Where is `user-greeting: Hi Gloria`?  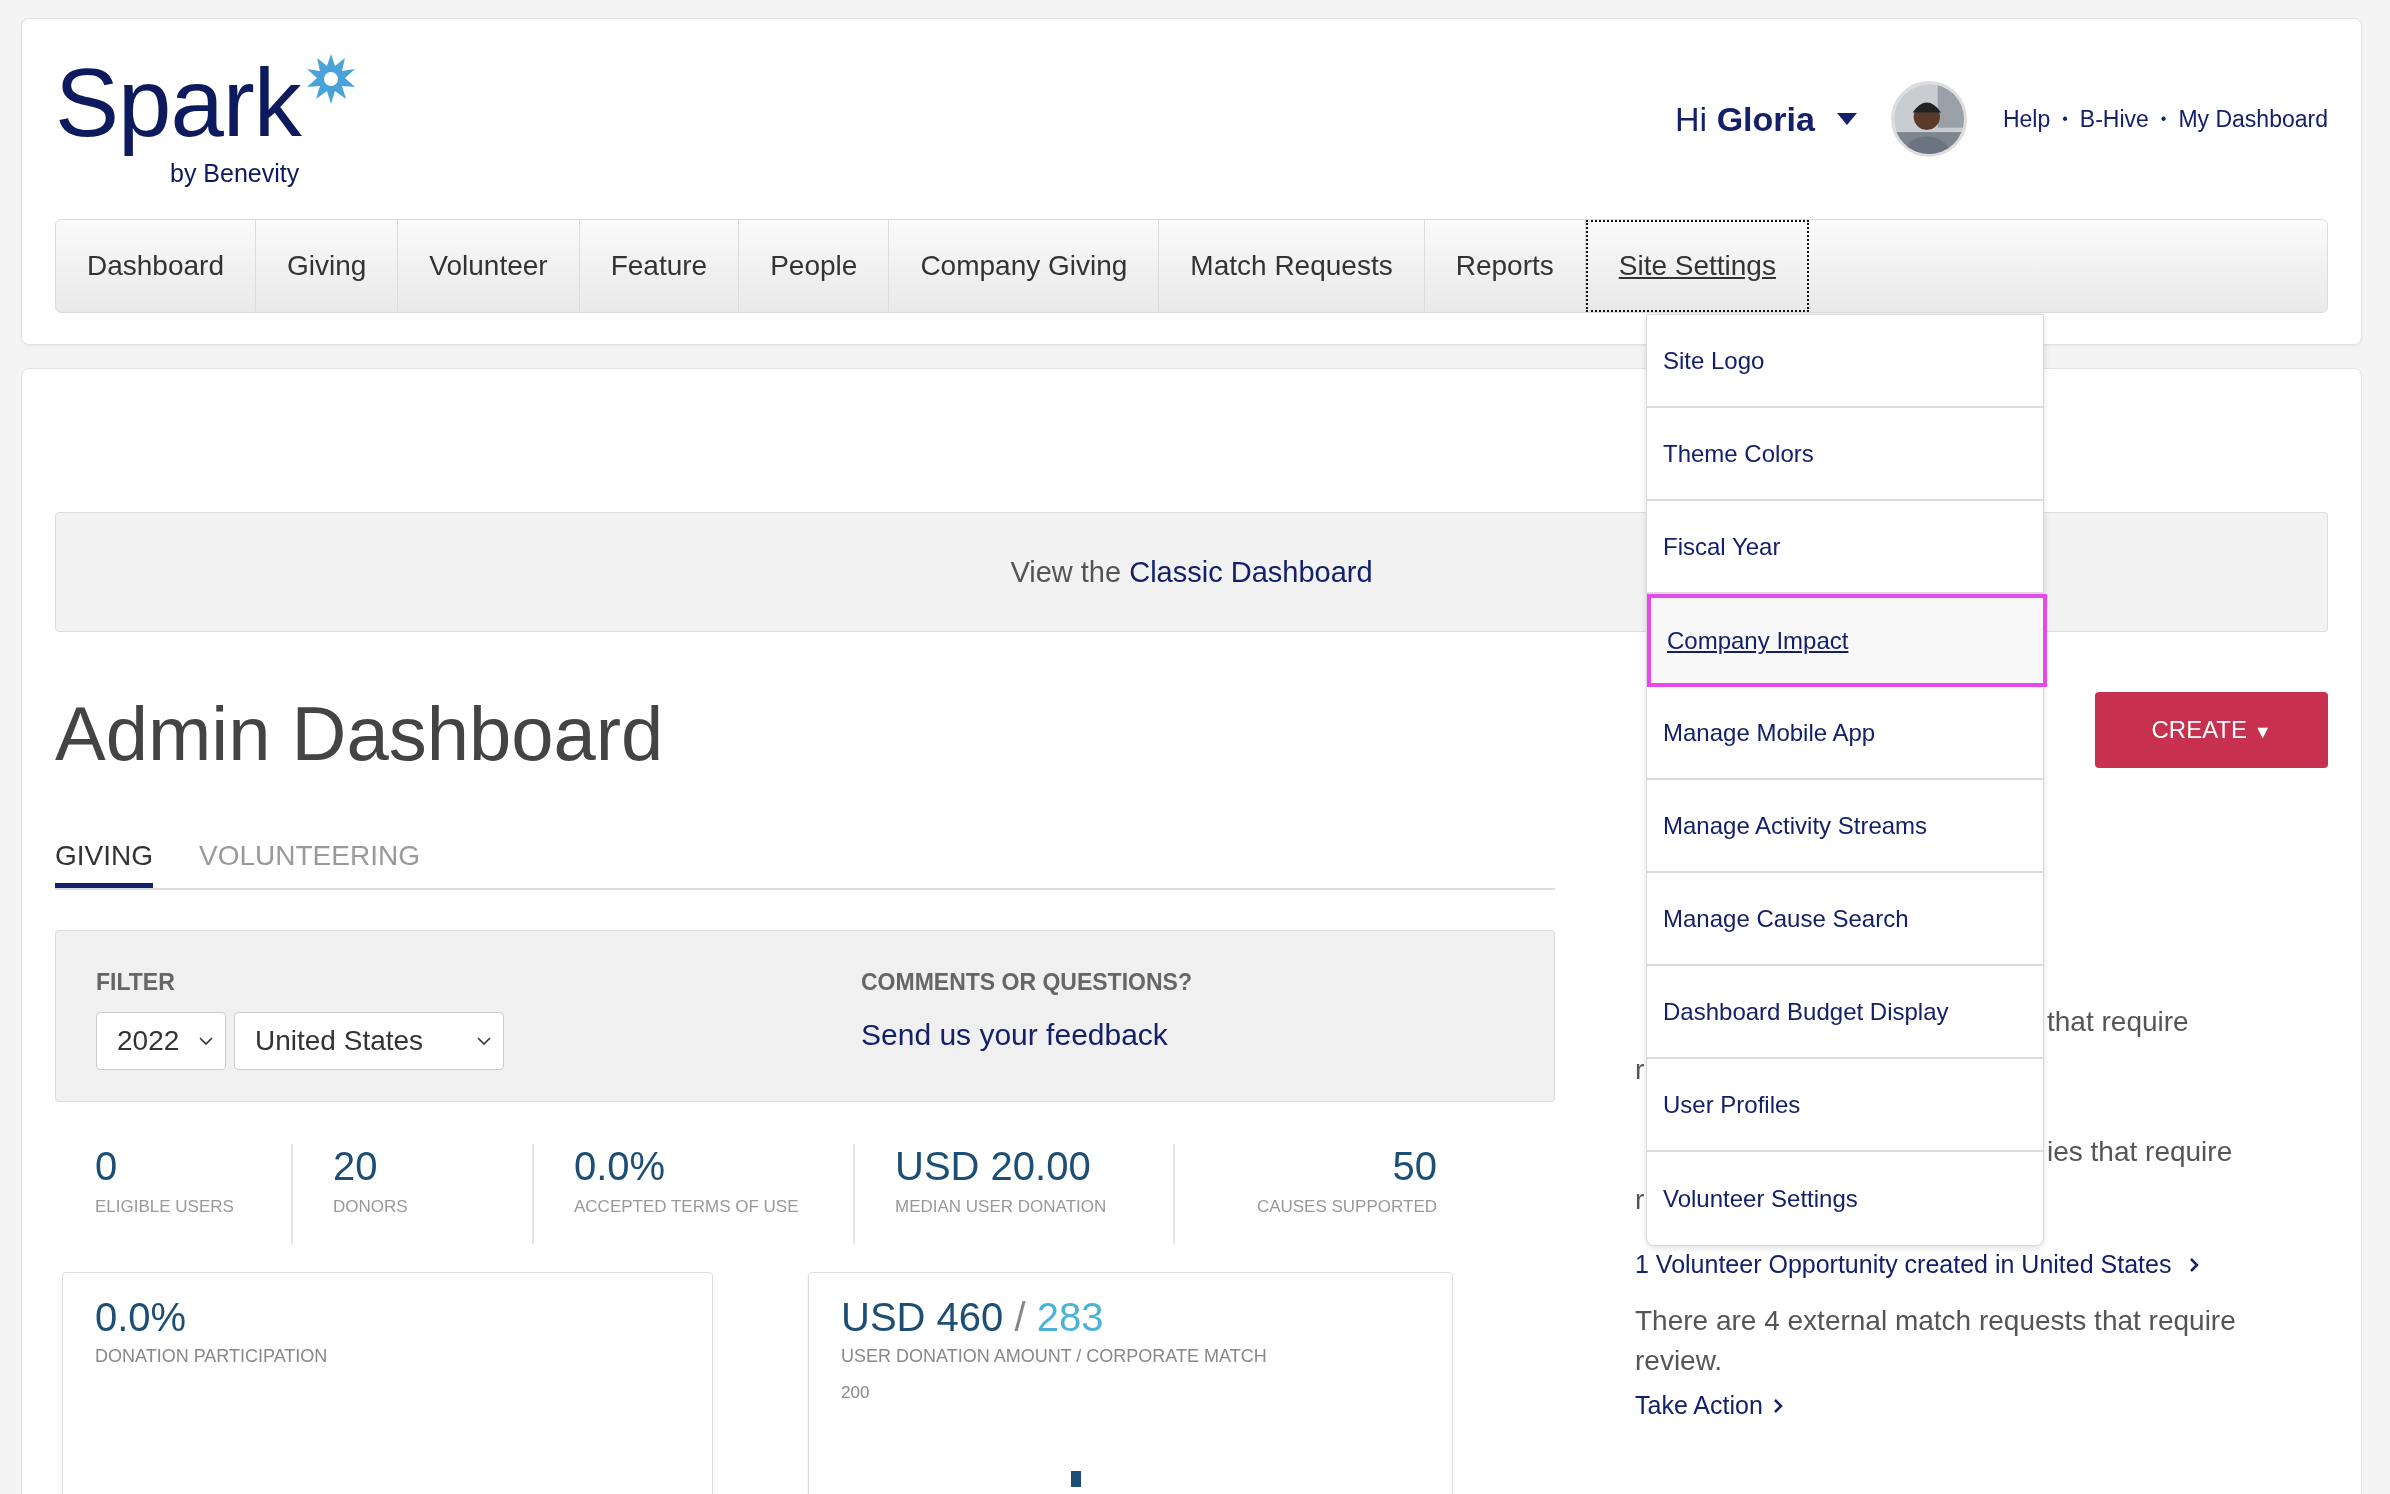 user-greeting: Hi Gloria is located at coordinates (1745, 119).